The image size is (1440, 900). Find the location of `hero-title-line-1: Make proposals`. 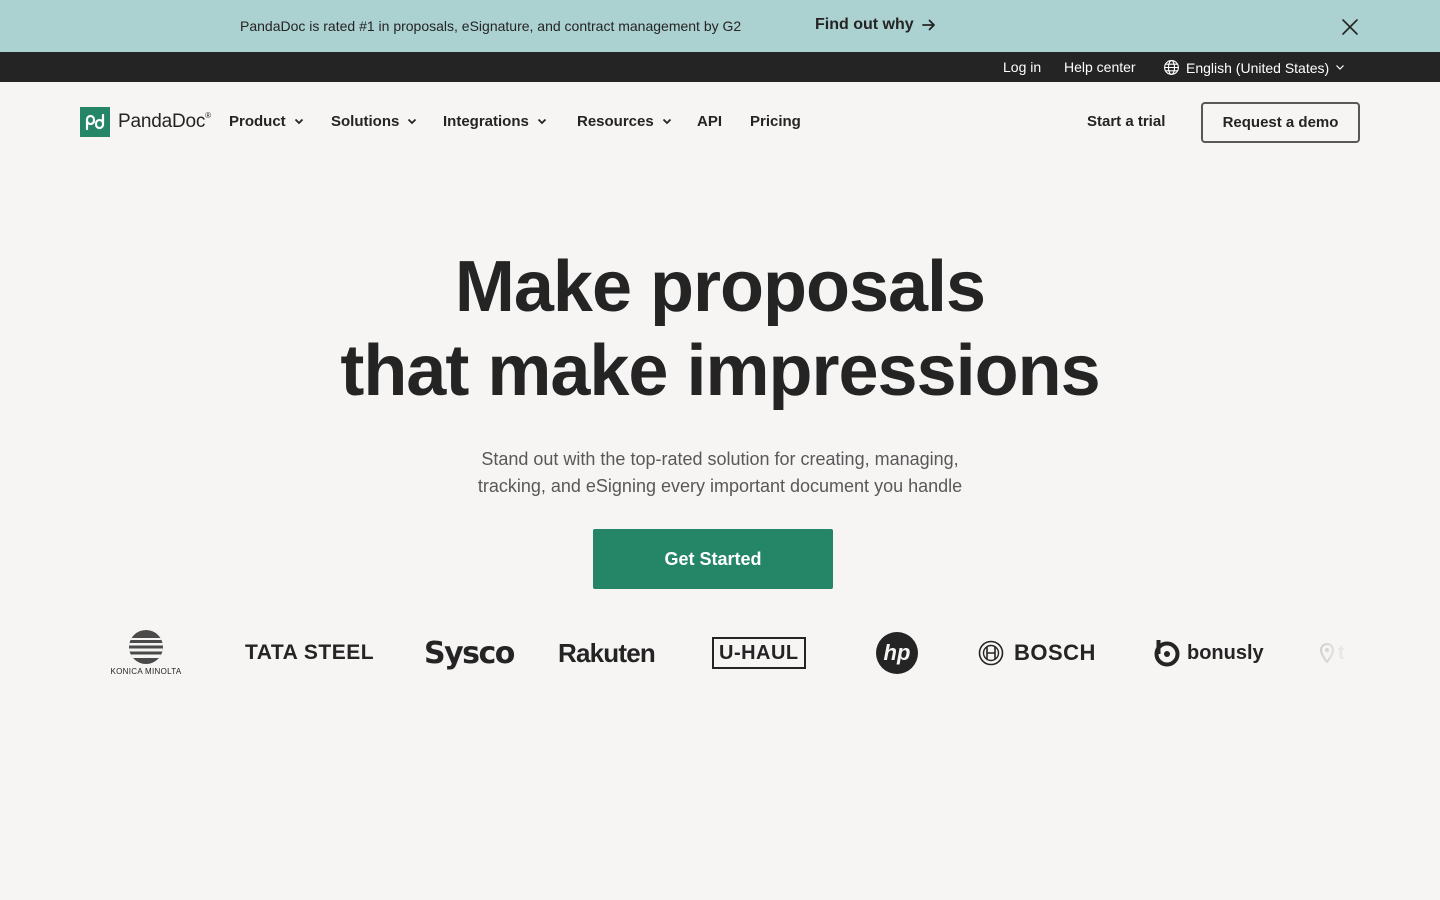

hero-title-line-1: Make proposals is located at coordinates (720, 287).